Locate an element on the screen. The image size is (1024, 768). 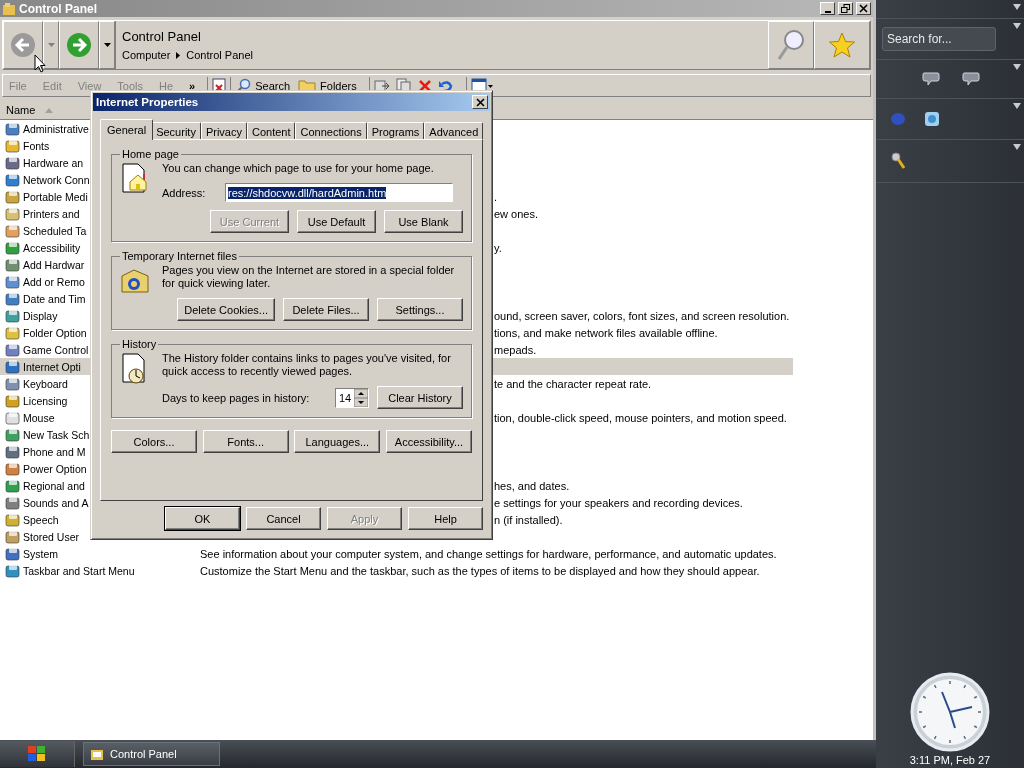
item-name: Game Control is located at coordinates (56, 349).